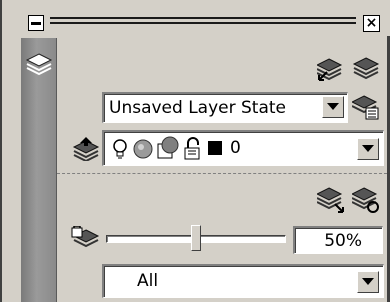 The height and width of the screenshot is (302, 390). What do you see at coordinates (366, 107) in the screenshot?
I see `layer-state-manager-icon` at bounding box center [366, 107].